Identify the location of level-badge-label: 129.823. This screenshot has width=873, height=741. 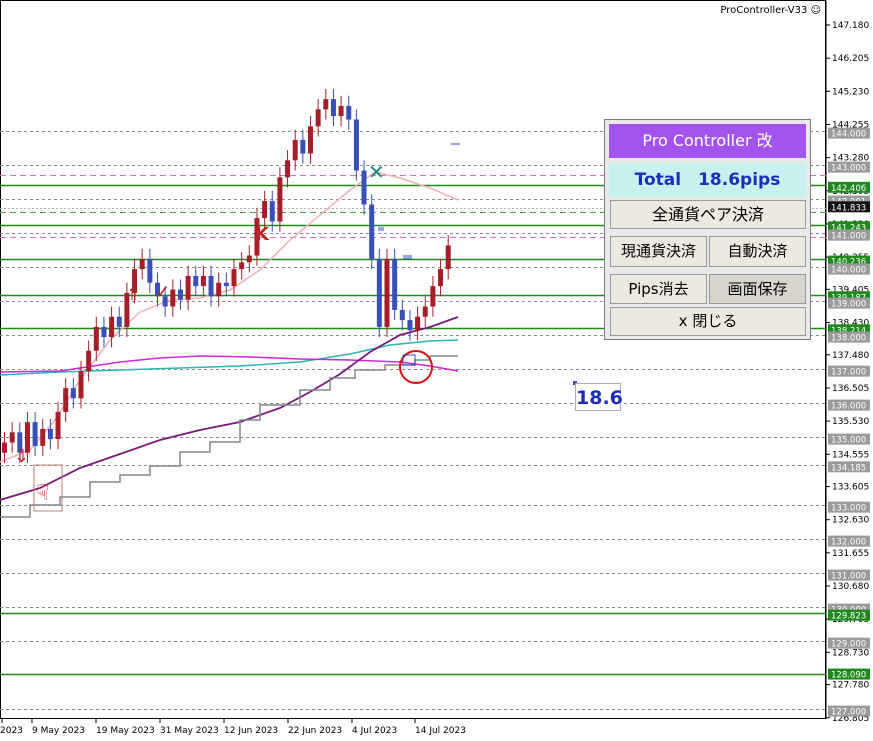
(848, 617).